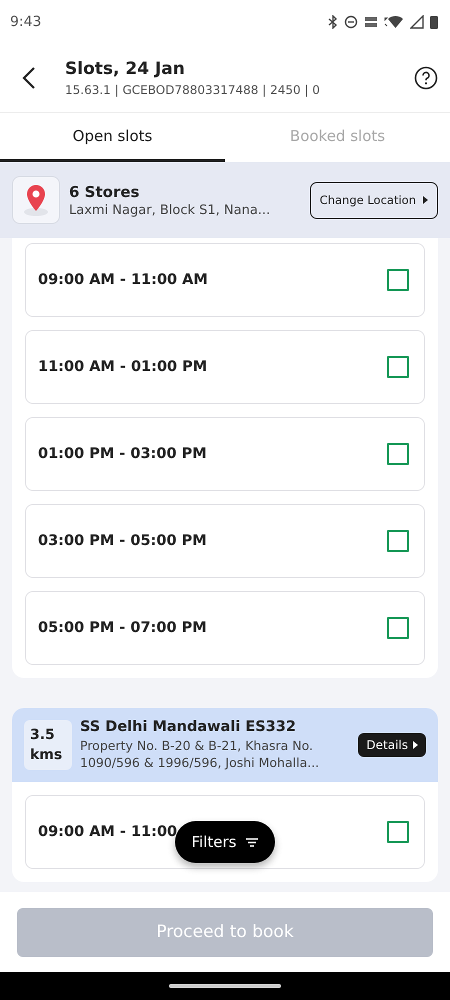 The width and height of the screenshot is (450, 1000). What do you see at coordinates (225, 280) in the screenshot?
I see `slot-card: 09:00 AM - 11:00 AM` at bounding box center [225, 280].